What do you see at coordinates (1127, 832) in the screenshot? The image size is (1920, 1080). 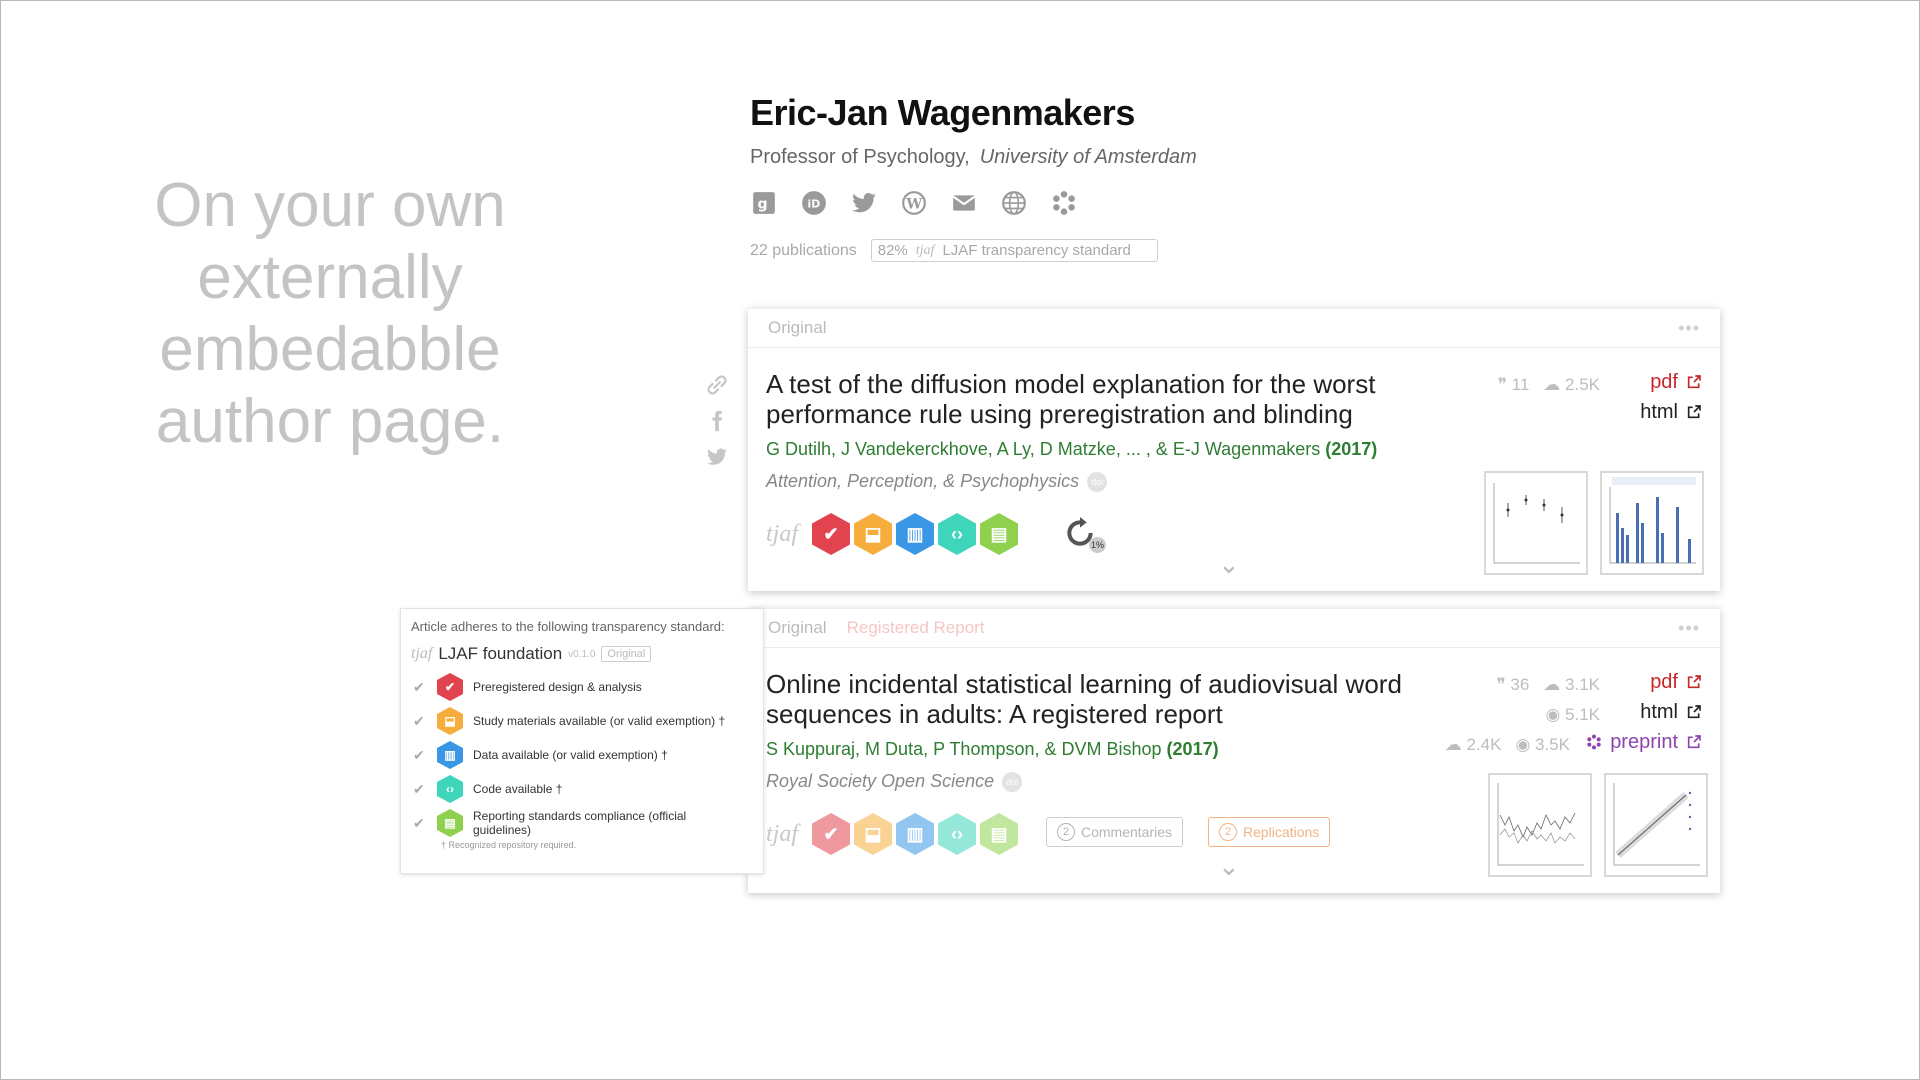 I see `commentaries-label: Commentaries` at bounding box center [1127, 832].